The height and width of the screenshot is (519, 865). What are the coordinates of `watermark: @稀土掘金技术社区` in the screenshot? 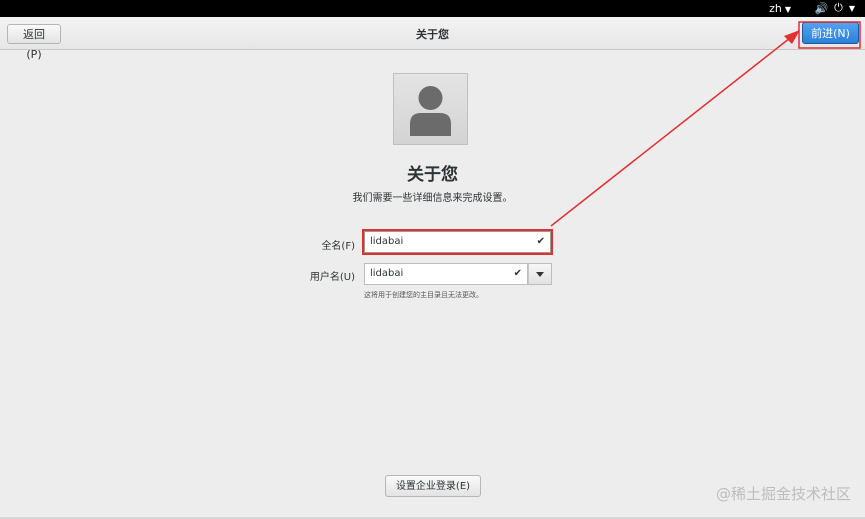 It's located at (783, 494).